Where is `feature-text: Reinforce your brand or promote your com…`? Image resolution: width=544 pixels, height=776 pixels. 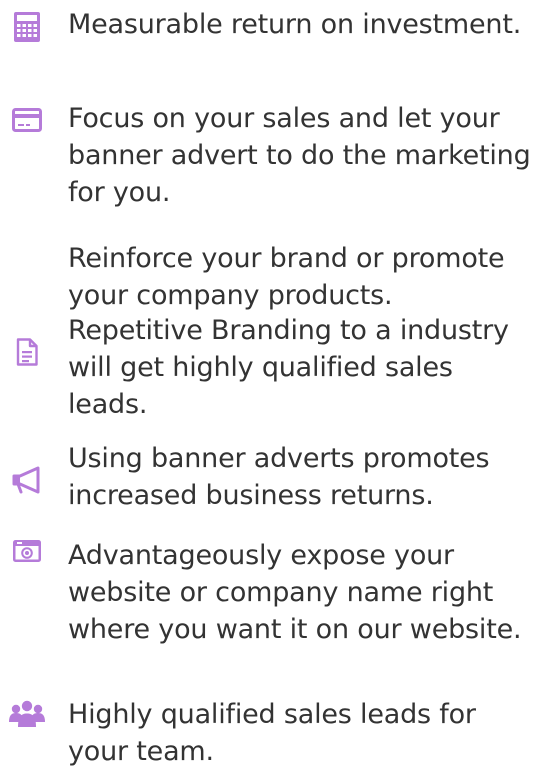 feature-text: Reinforce your brand or promote your com… is located at coordinates (286, 277).